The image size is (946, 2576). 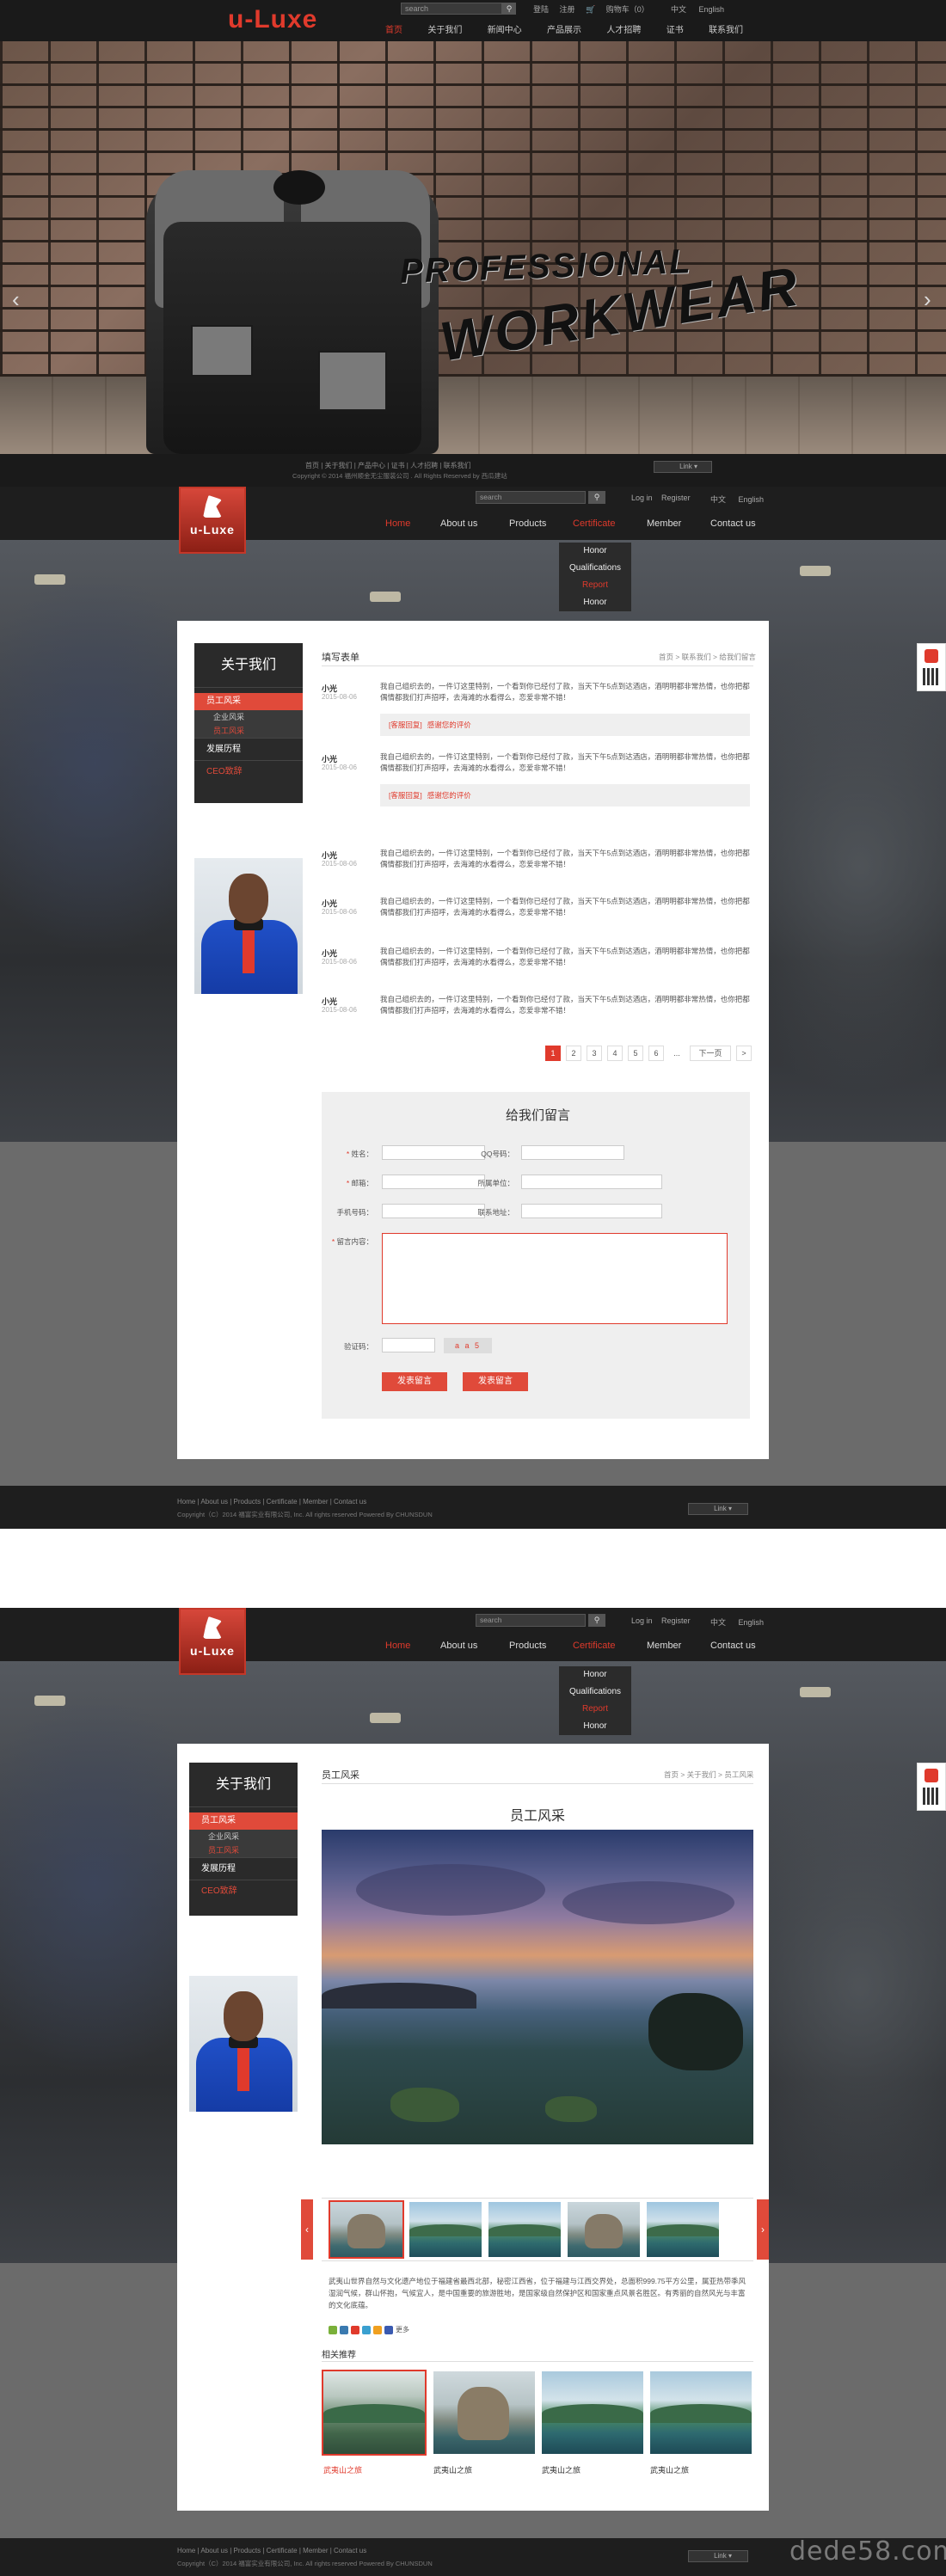 What do you see at coordinates (388, 465) in the screenshot?
I see `home-footer-links: 首页 | 关于我们 | 产品中心 | 证书 | 人才招聘 | 联系我们` at bounding box center [388, 465].